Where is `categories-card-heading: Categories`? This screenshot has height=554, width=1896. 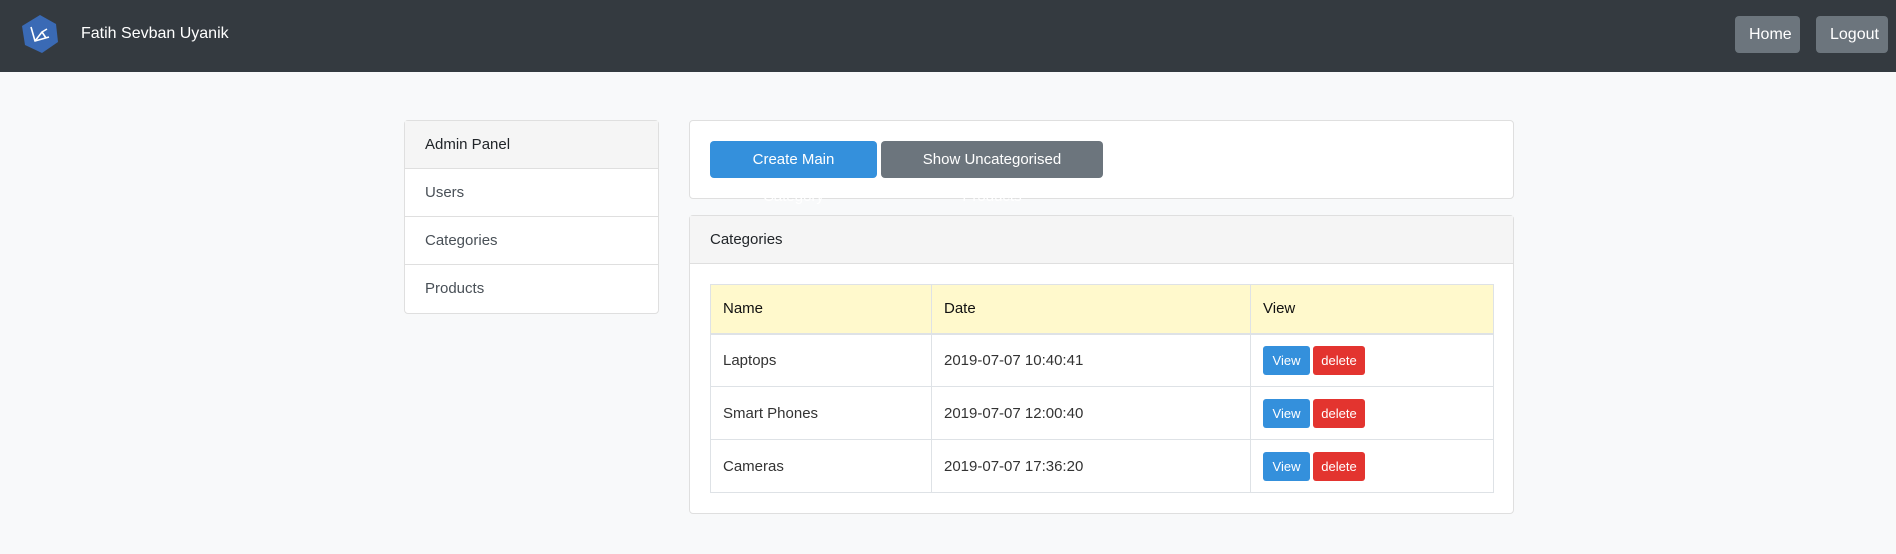 categories-card-heading: Categories is located at coordinates (1101, 240).